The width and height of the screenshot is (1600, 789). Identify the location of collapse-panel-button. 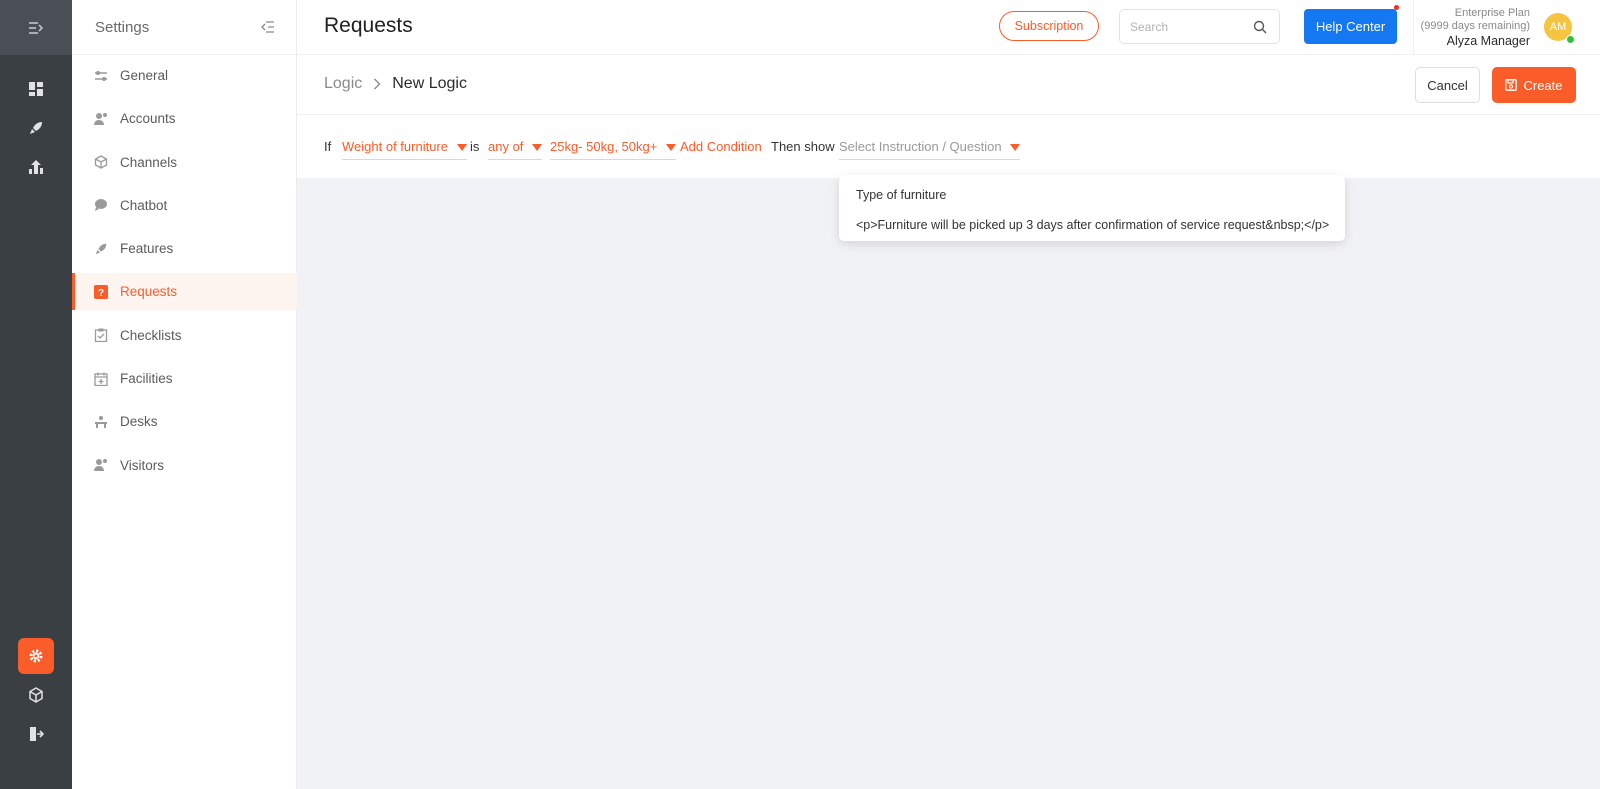
(268, 27).